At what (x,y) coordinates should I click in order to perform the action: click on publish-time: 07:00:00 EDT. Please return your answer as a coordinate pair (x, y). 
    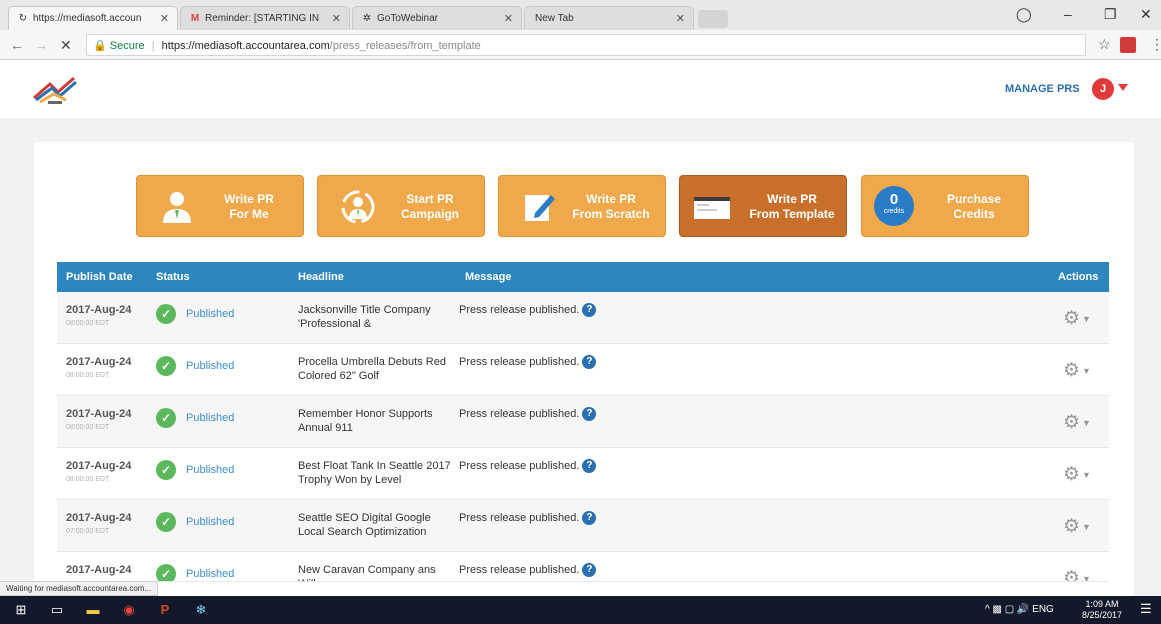
    Looking at the image, I should click on (88, 531).